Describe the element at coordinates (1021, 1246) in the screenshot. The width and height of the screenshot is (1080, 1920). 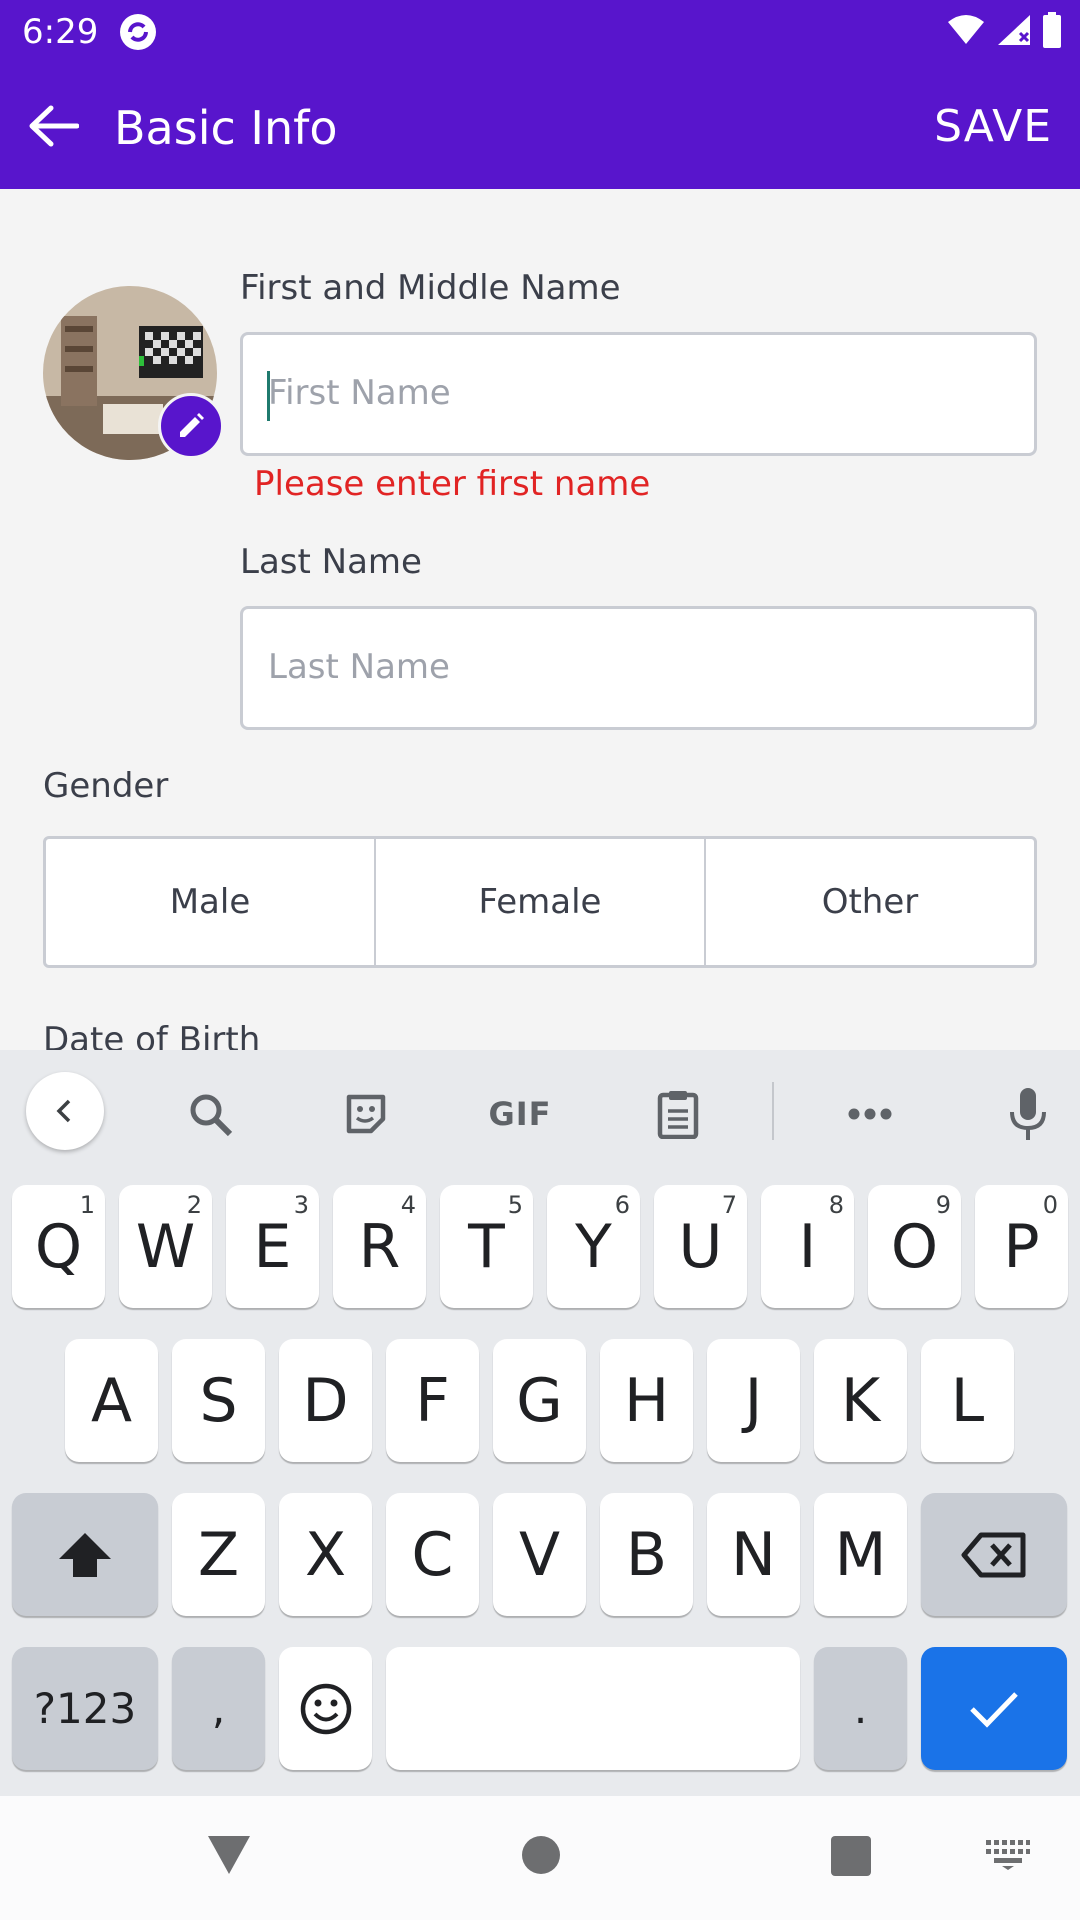
I see `key-p: P0` at that location.